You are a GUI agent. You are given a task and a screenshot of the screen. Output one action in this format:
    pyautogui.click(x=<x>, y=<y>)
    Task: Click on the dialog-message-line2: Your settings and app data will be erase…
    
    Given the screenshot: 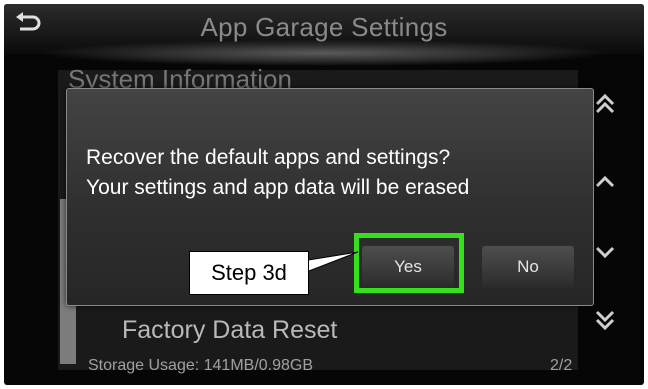 What is the action you would take?
    pyautogui.click(x=278, y=187)
    